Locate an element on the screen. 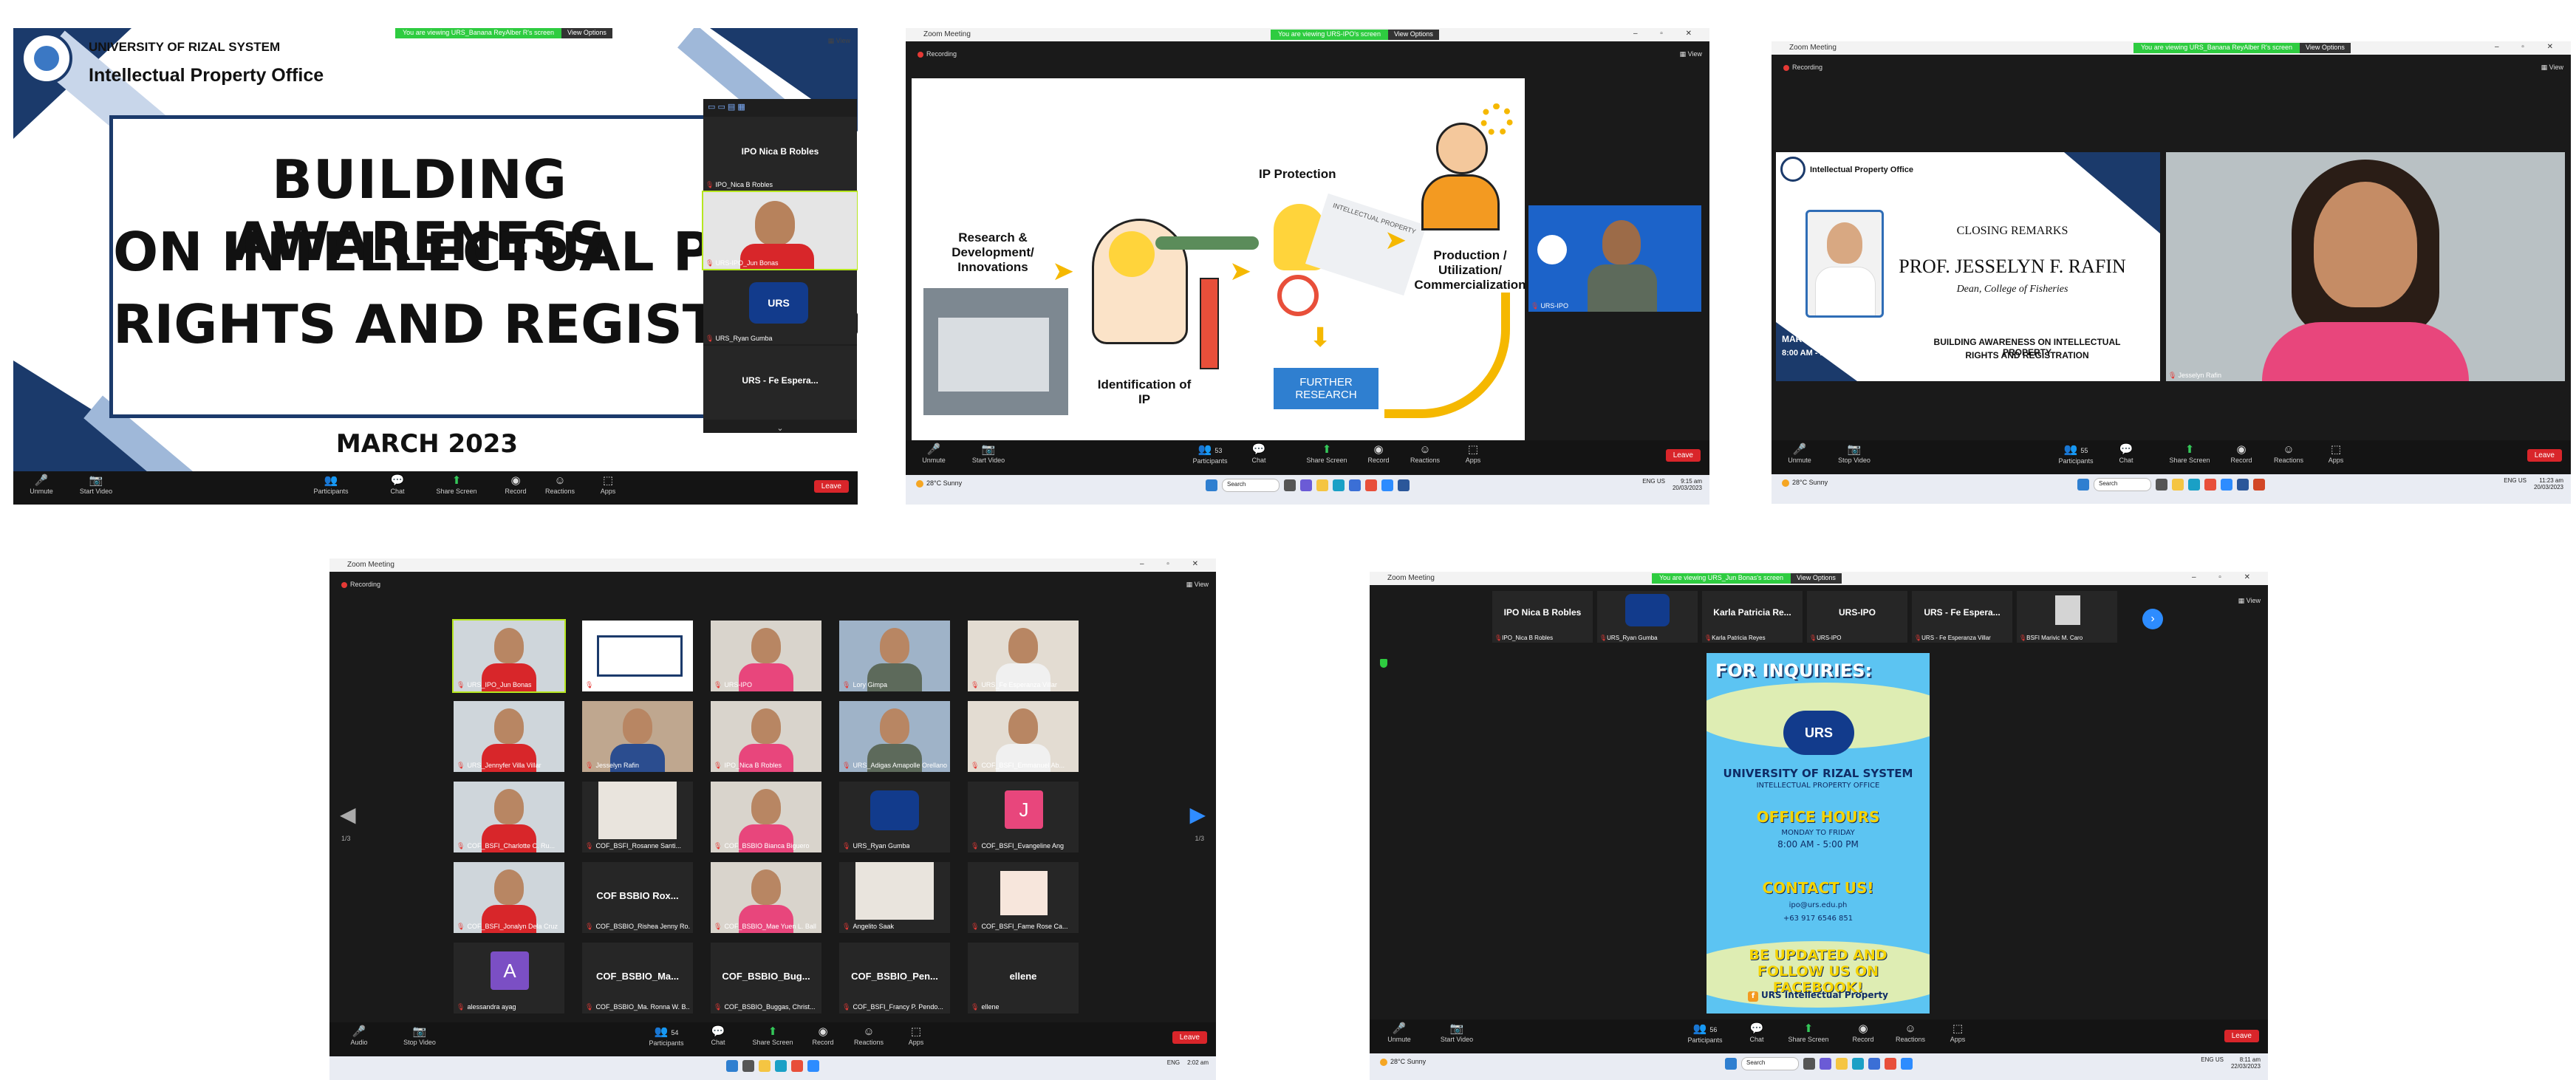 Image resolution: width=2576 pixels, height=1080 pixels. clock: 8:11 am 22/03/2023 is located at coordinates (2246, 1063).